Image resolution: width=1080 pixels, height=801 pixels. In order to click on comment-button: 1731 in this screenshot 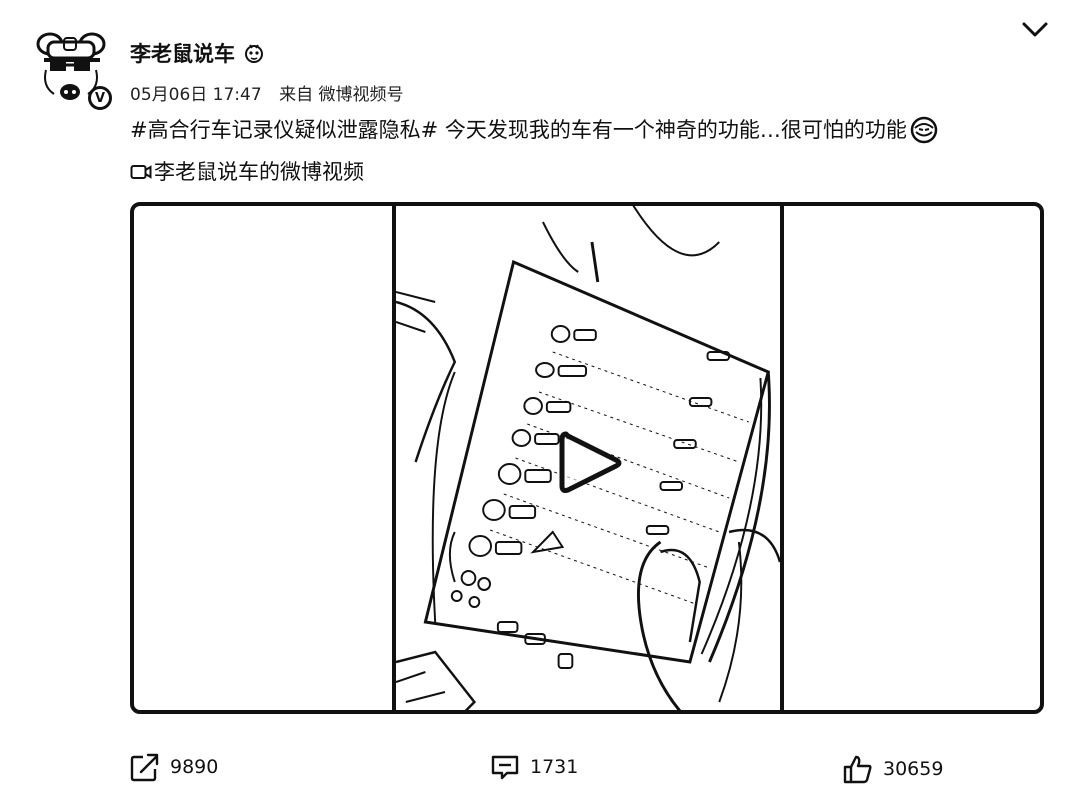, I will do `click(534, 767)`.